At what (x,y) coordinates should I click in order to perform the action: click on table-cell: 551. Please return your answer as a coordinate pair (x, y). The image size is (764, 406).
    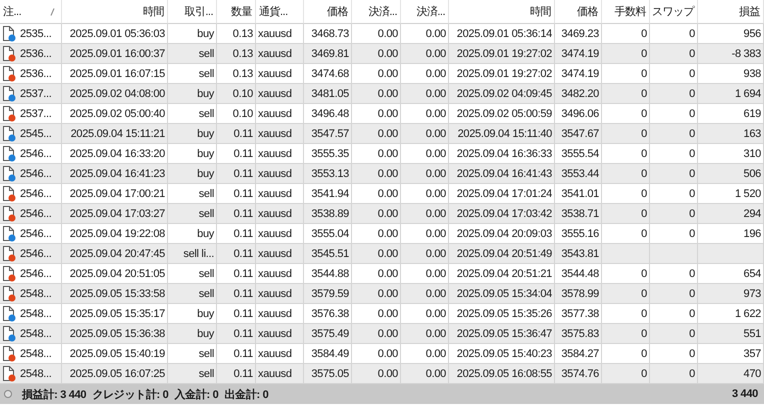
    Looking at the image, I should click on (731, 334).